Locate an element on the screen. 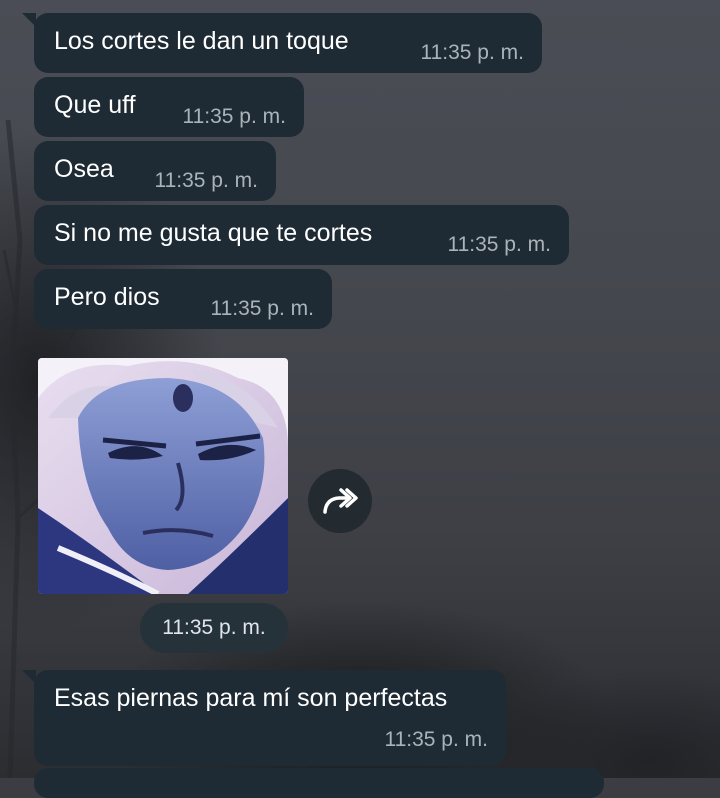  message-bubble: Que uff 11:35 p. m. is located at coordinates (169, 107).